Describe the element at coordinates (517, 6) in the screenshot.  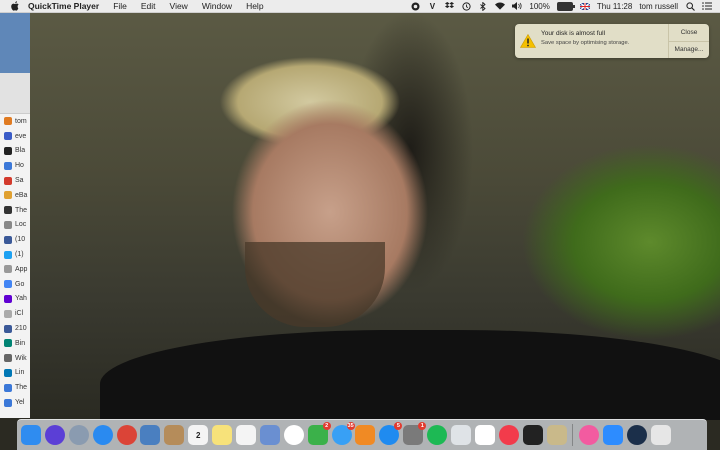
I see `volume-icon` at that location.